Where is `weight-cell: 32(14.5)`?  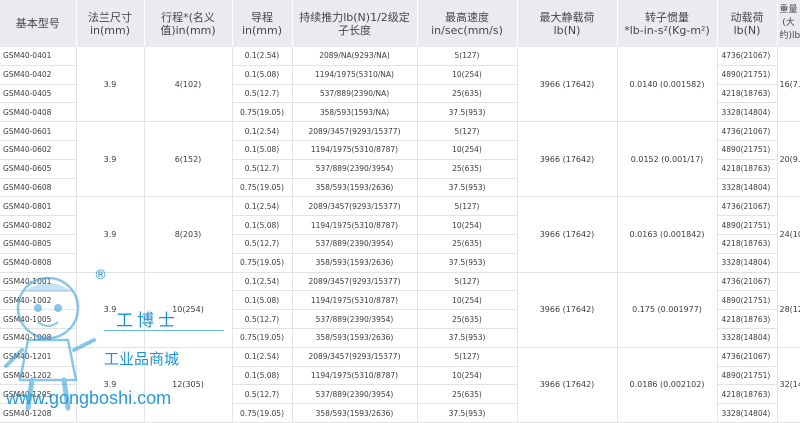
weight-cell: 32(14.5) is located at coordinates (788, 385).